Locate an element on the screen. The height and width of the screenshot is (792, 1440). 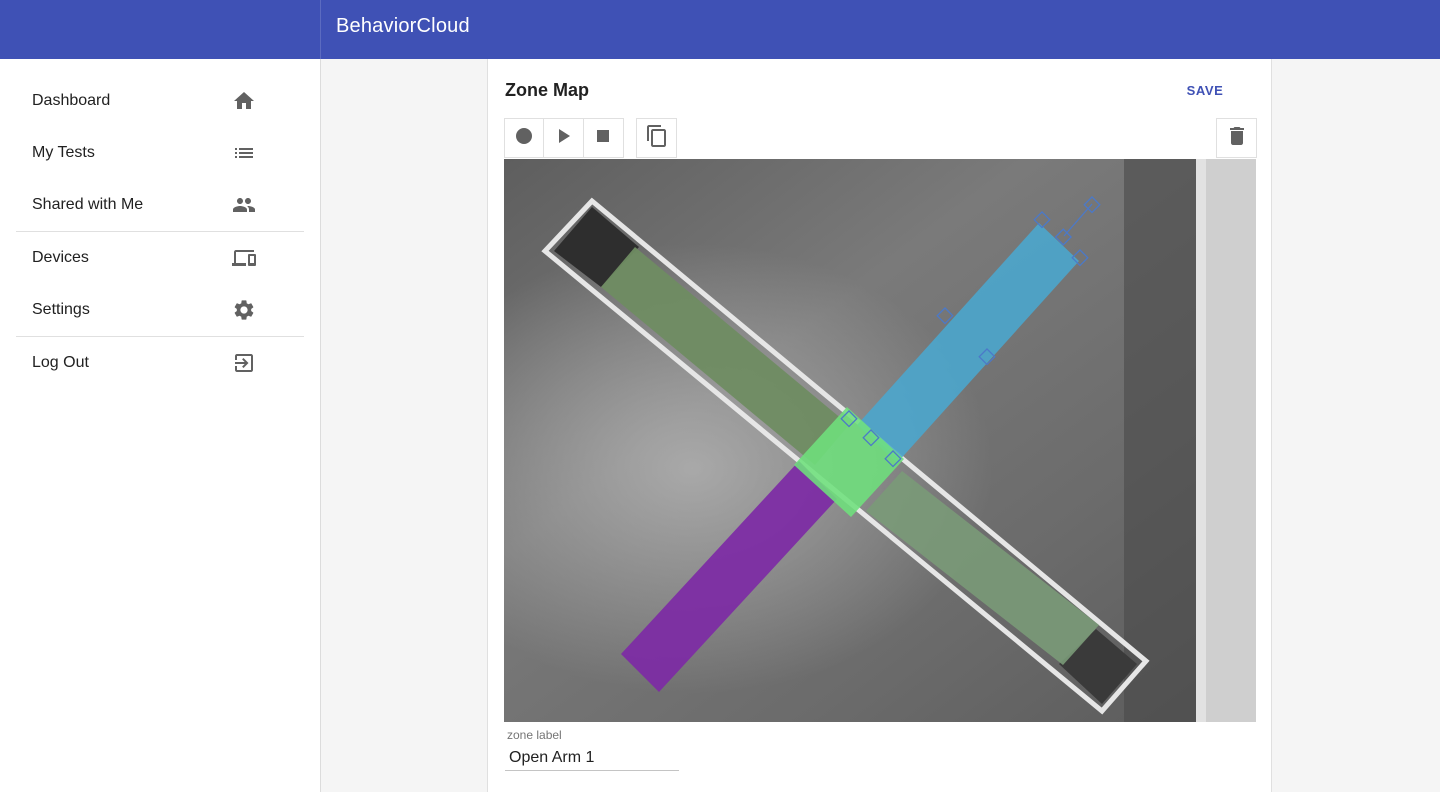
app-bar-drawer-header is located at coordinates (160, 29).